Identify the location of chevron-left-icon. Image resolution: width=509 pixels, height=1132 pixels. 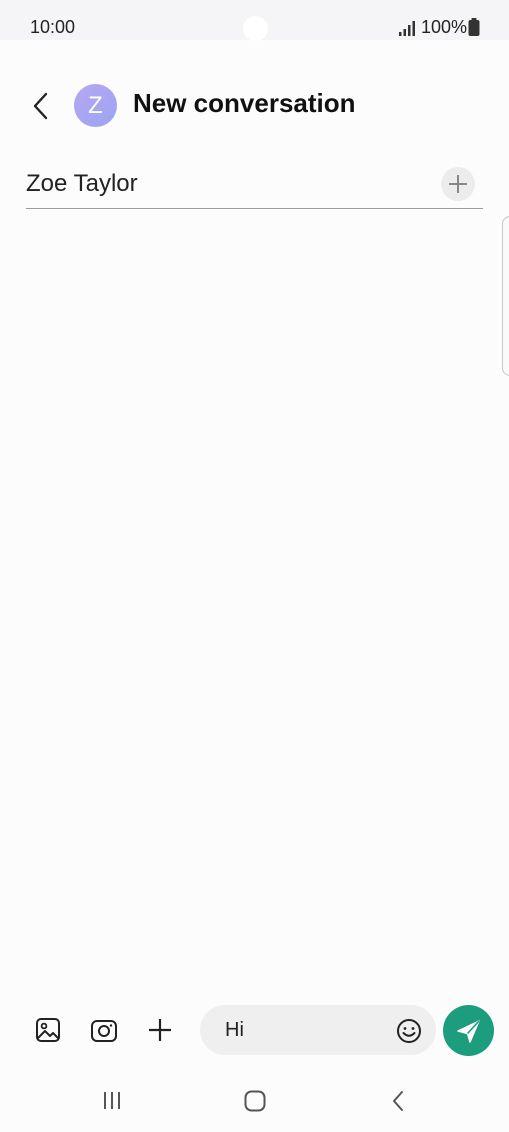
(40, 106).